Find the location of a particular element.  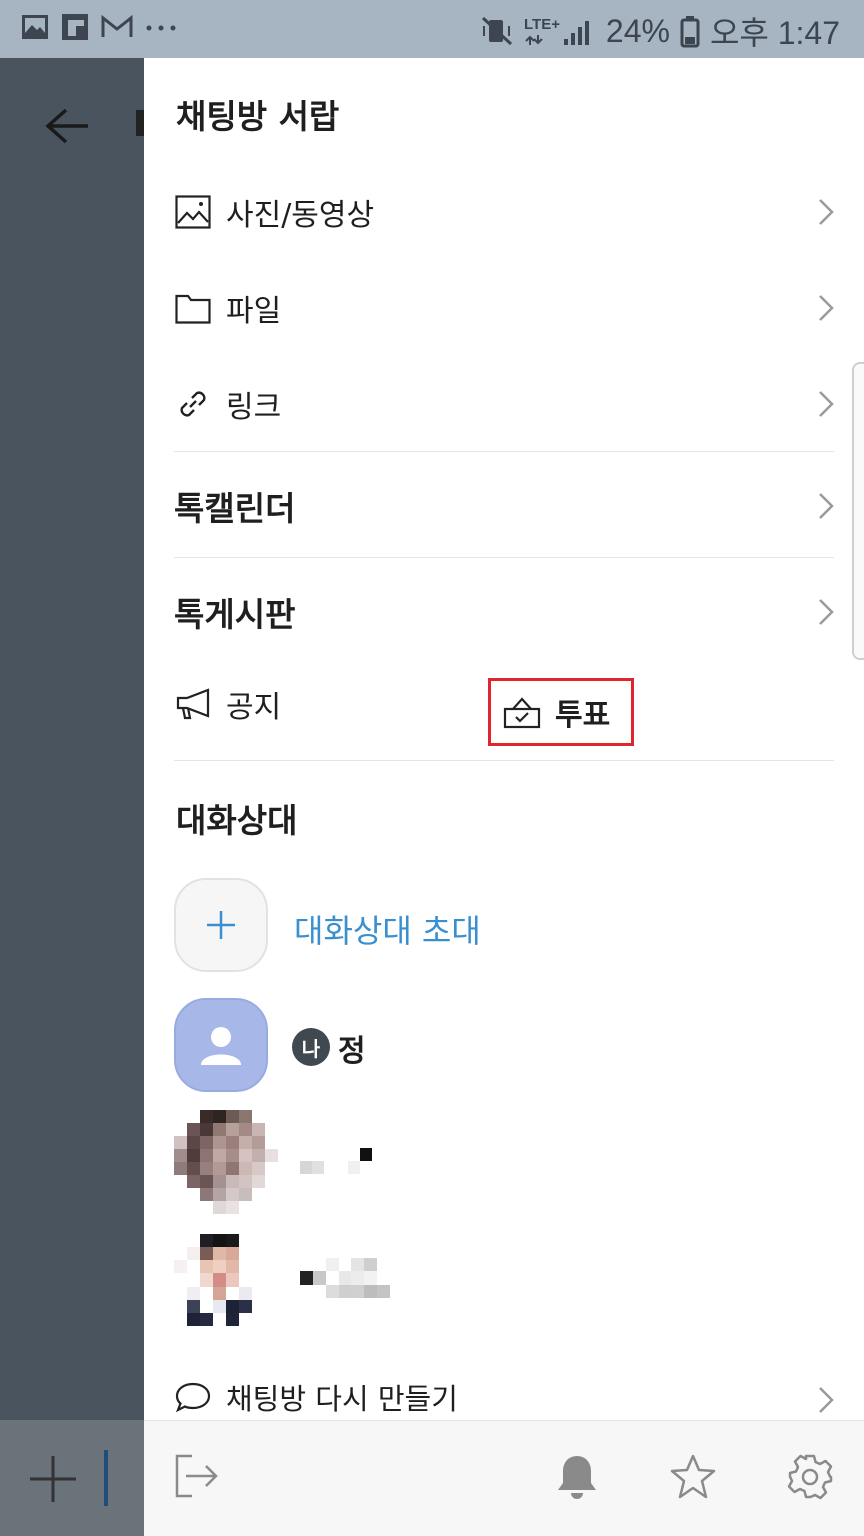

calendar-label: 톡캘린더 is located at coordinates (235, 508).